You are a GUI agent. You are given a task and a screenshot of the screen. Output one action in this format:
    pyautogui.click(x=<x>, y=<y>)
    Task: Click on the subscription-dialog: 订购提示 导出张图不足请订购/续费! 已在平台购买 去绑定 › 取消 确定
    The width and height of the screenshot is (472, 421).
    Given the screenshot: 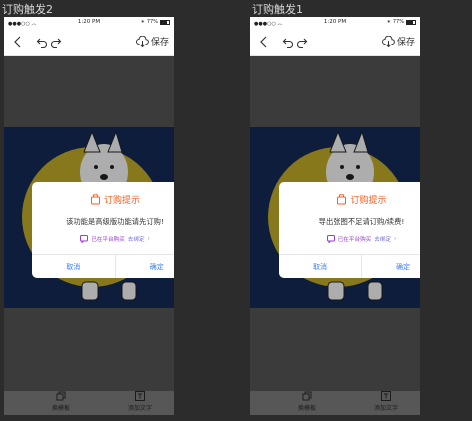 What is the action you would take?
    pyautogui.click(x=349, y=230)
    